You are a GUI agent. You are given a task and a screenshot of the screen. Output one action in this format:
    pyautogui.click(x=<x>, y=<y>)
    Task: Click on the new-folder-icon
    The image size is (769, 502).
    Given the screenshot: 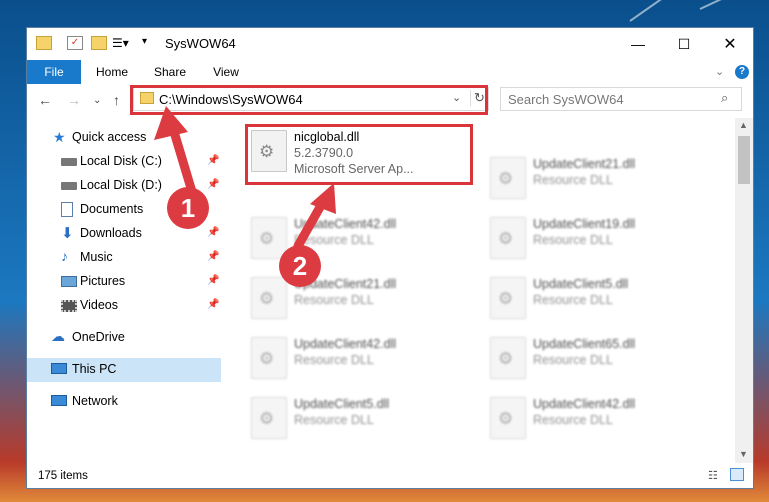 What is the action you would take?
    pyautogui.click(x=99, y=43)
    